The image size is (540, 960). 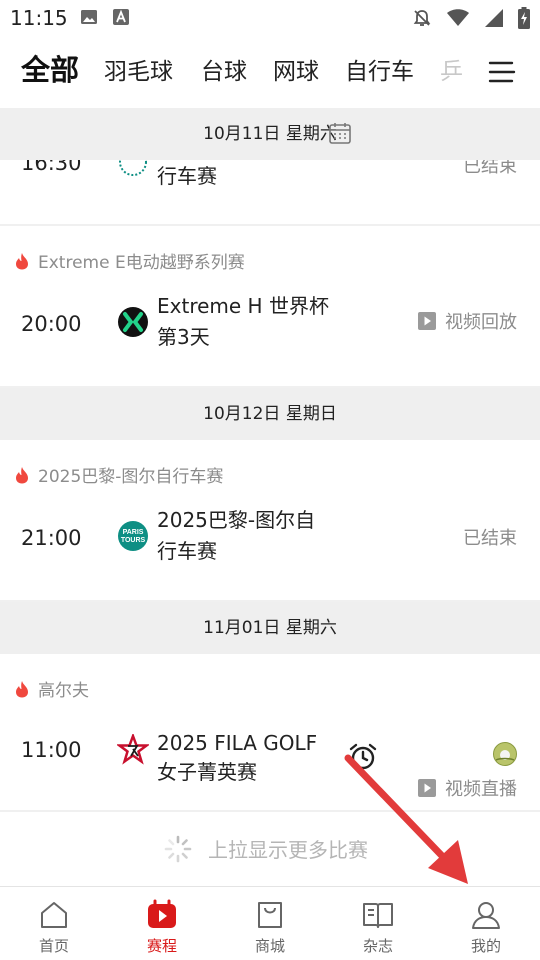 I want to click on nav-profile: 我的, so click(x=486, y=923).